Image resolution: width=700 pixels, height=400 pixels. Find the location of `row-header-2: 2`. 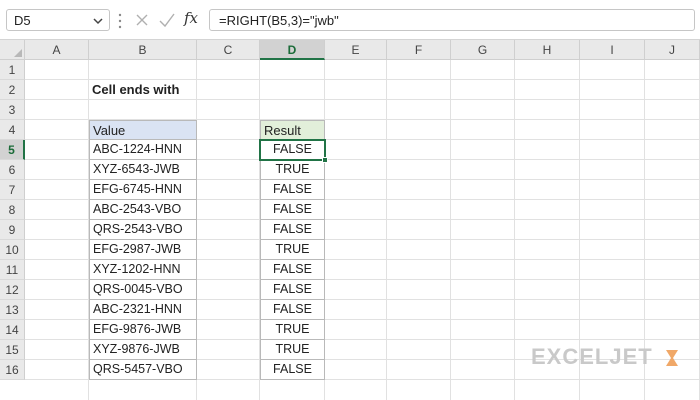

row-header-2: 2 is located at coordinates (12, 90).